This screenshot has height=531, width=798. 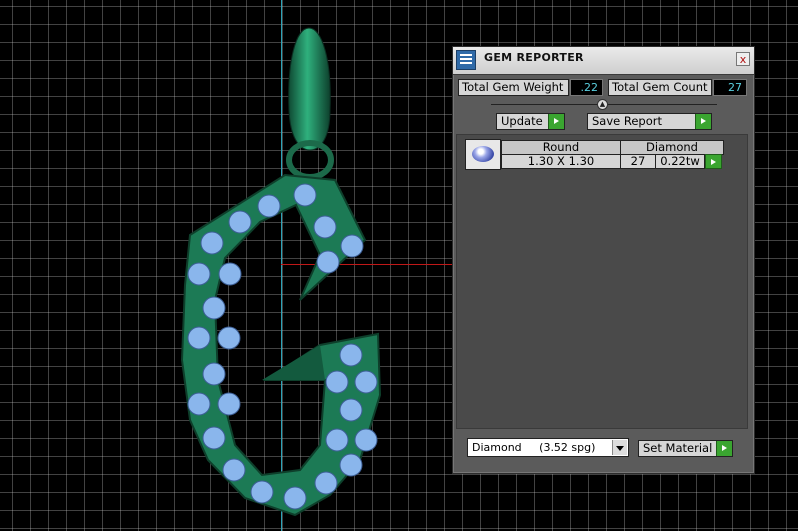 What do you see at coordinates (603, 61) in the screenshot?
I see `panel-titlebar: GEM REPORTER x` at bounding box center [603, 61].